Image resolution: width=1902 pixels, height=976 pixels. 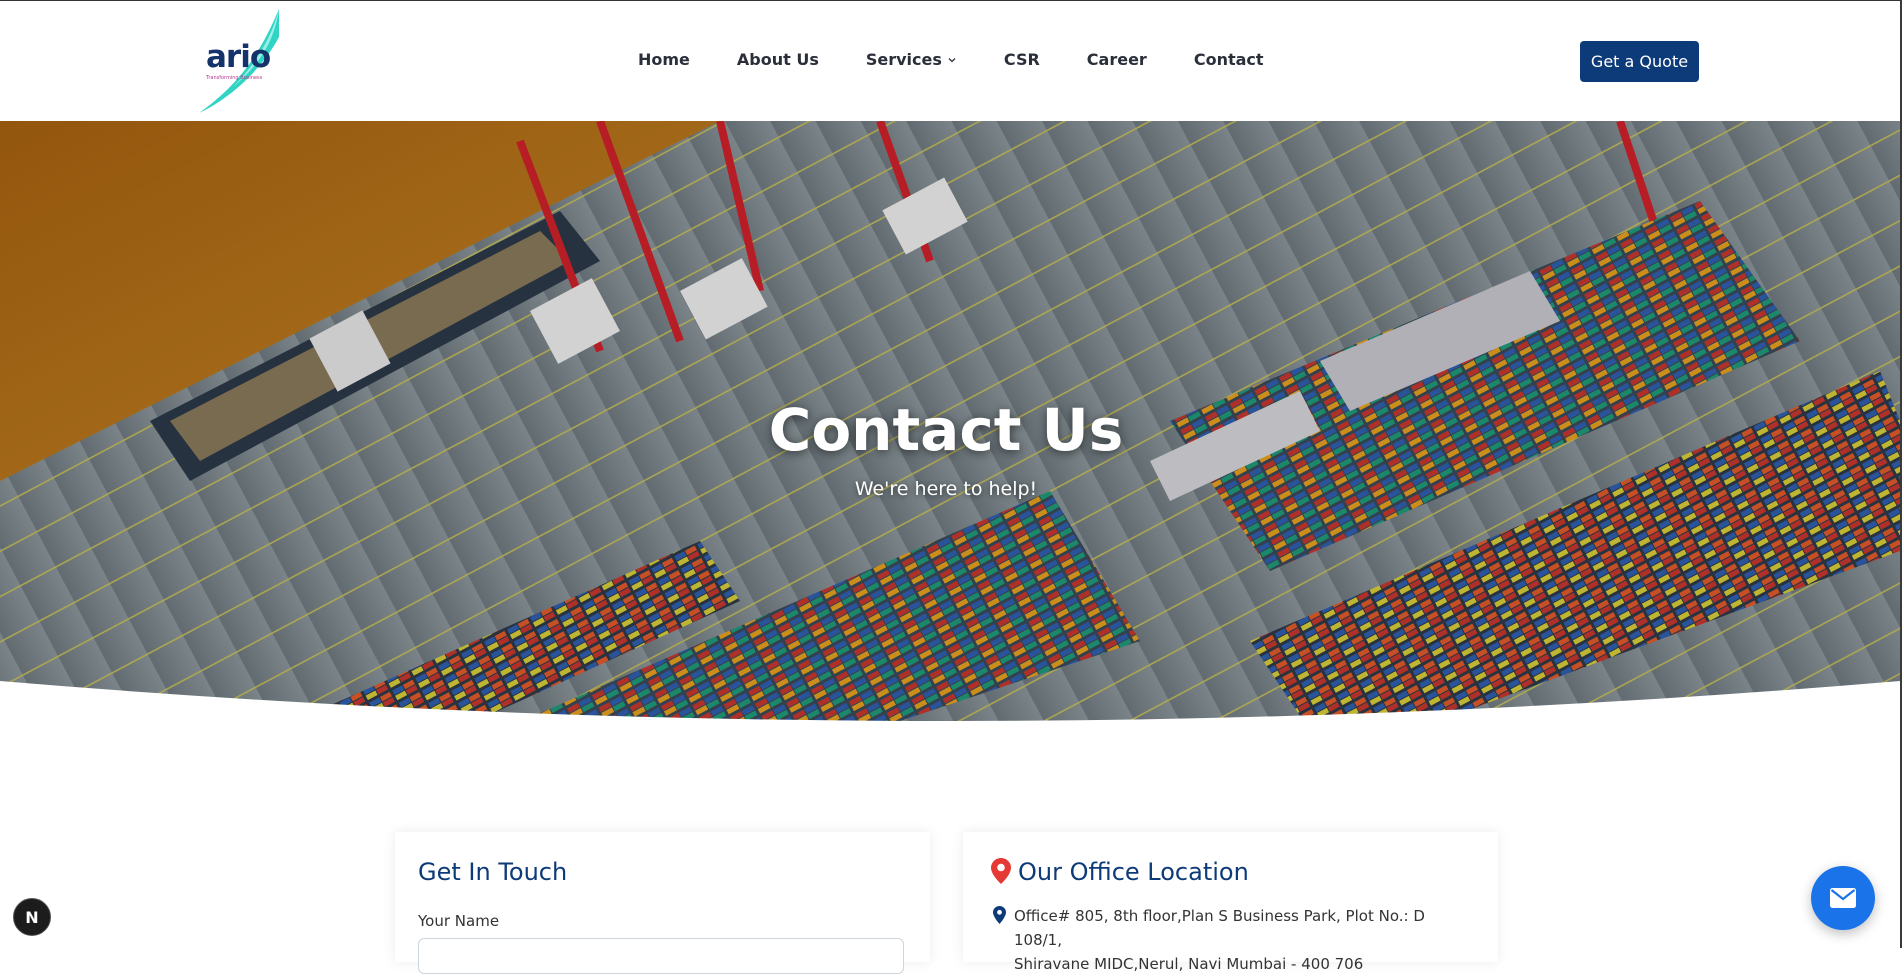 What do you see at coordinates (1639, 61) in the screenshot?
I see `get-a-quote-button: Get a Quote` at bounding box center [1639, 61].